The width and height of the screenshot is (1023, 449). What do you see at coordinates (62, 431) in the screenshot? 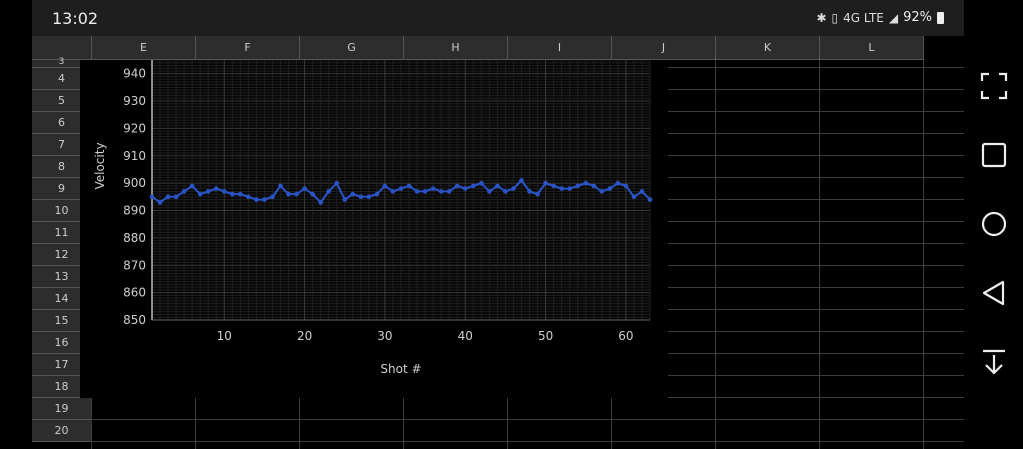
I see `row-header-20: 20` at bounding box center [62, 431].